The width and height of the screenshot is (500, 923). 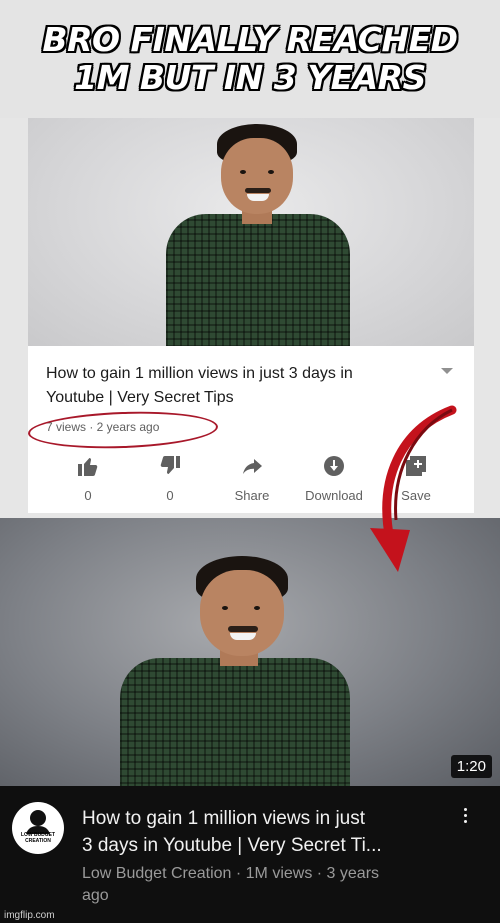 What do you see at coordinates (38, 838) in the screenshot?
I see `avatar-logo-text: LOW BUDGET CREATION` at bounding box center [38, 838].